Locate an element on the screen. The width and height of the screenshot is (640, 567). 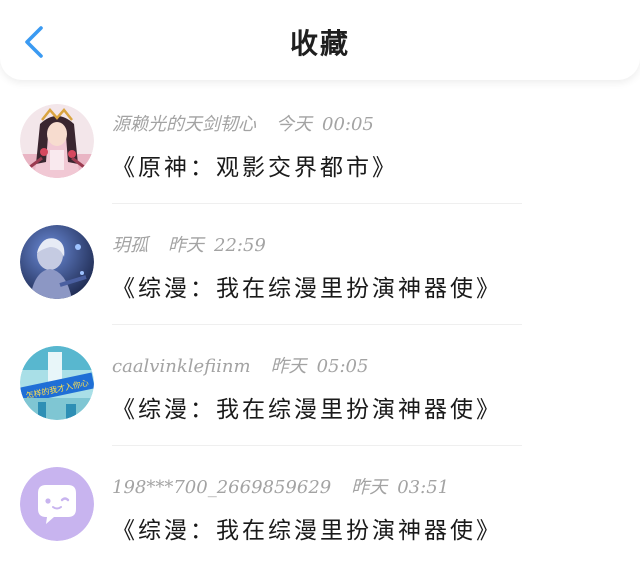
username: 198***700_2669859629 is located at coordinates (222, 487).